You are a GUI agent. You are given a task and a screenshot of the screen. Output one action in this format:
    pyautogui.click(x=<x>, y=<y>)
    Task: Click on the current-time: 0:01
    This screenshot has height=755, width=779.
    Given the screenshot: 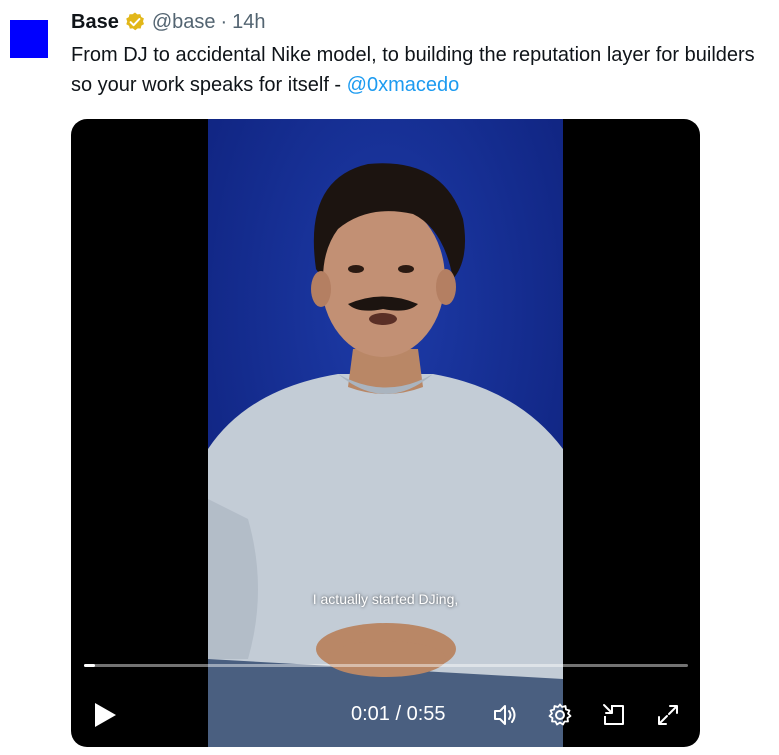 What is the action you would take?
    pyautogui.click(x=370, y=714)
    